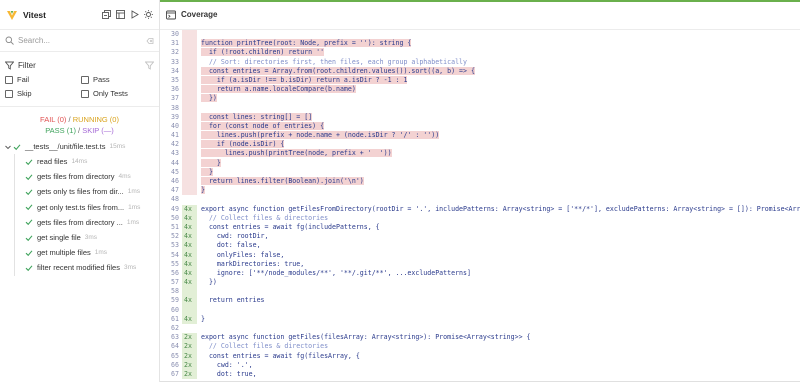  Describe the element at coordinates (243, 144) in the screenshot. I see `code-content: if (node.isDir) {` at that location.